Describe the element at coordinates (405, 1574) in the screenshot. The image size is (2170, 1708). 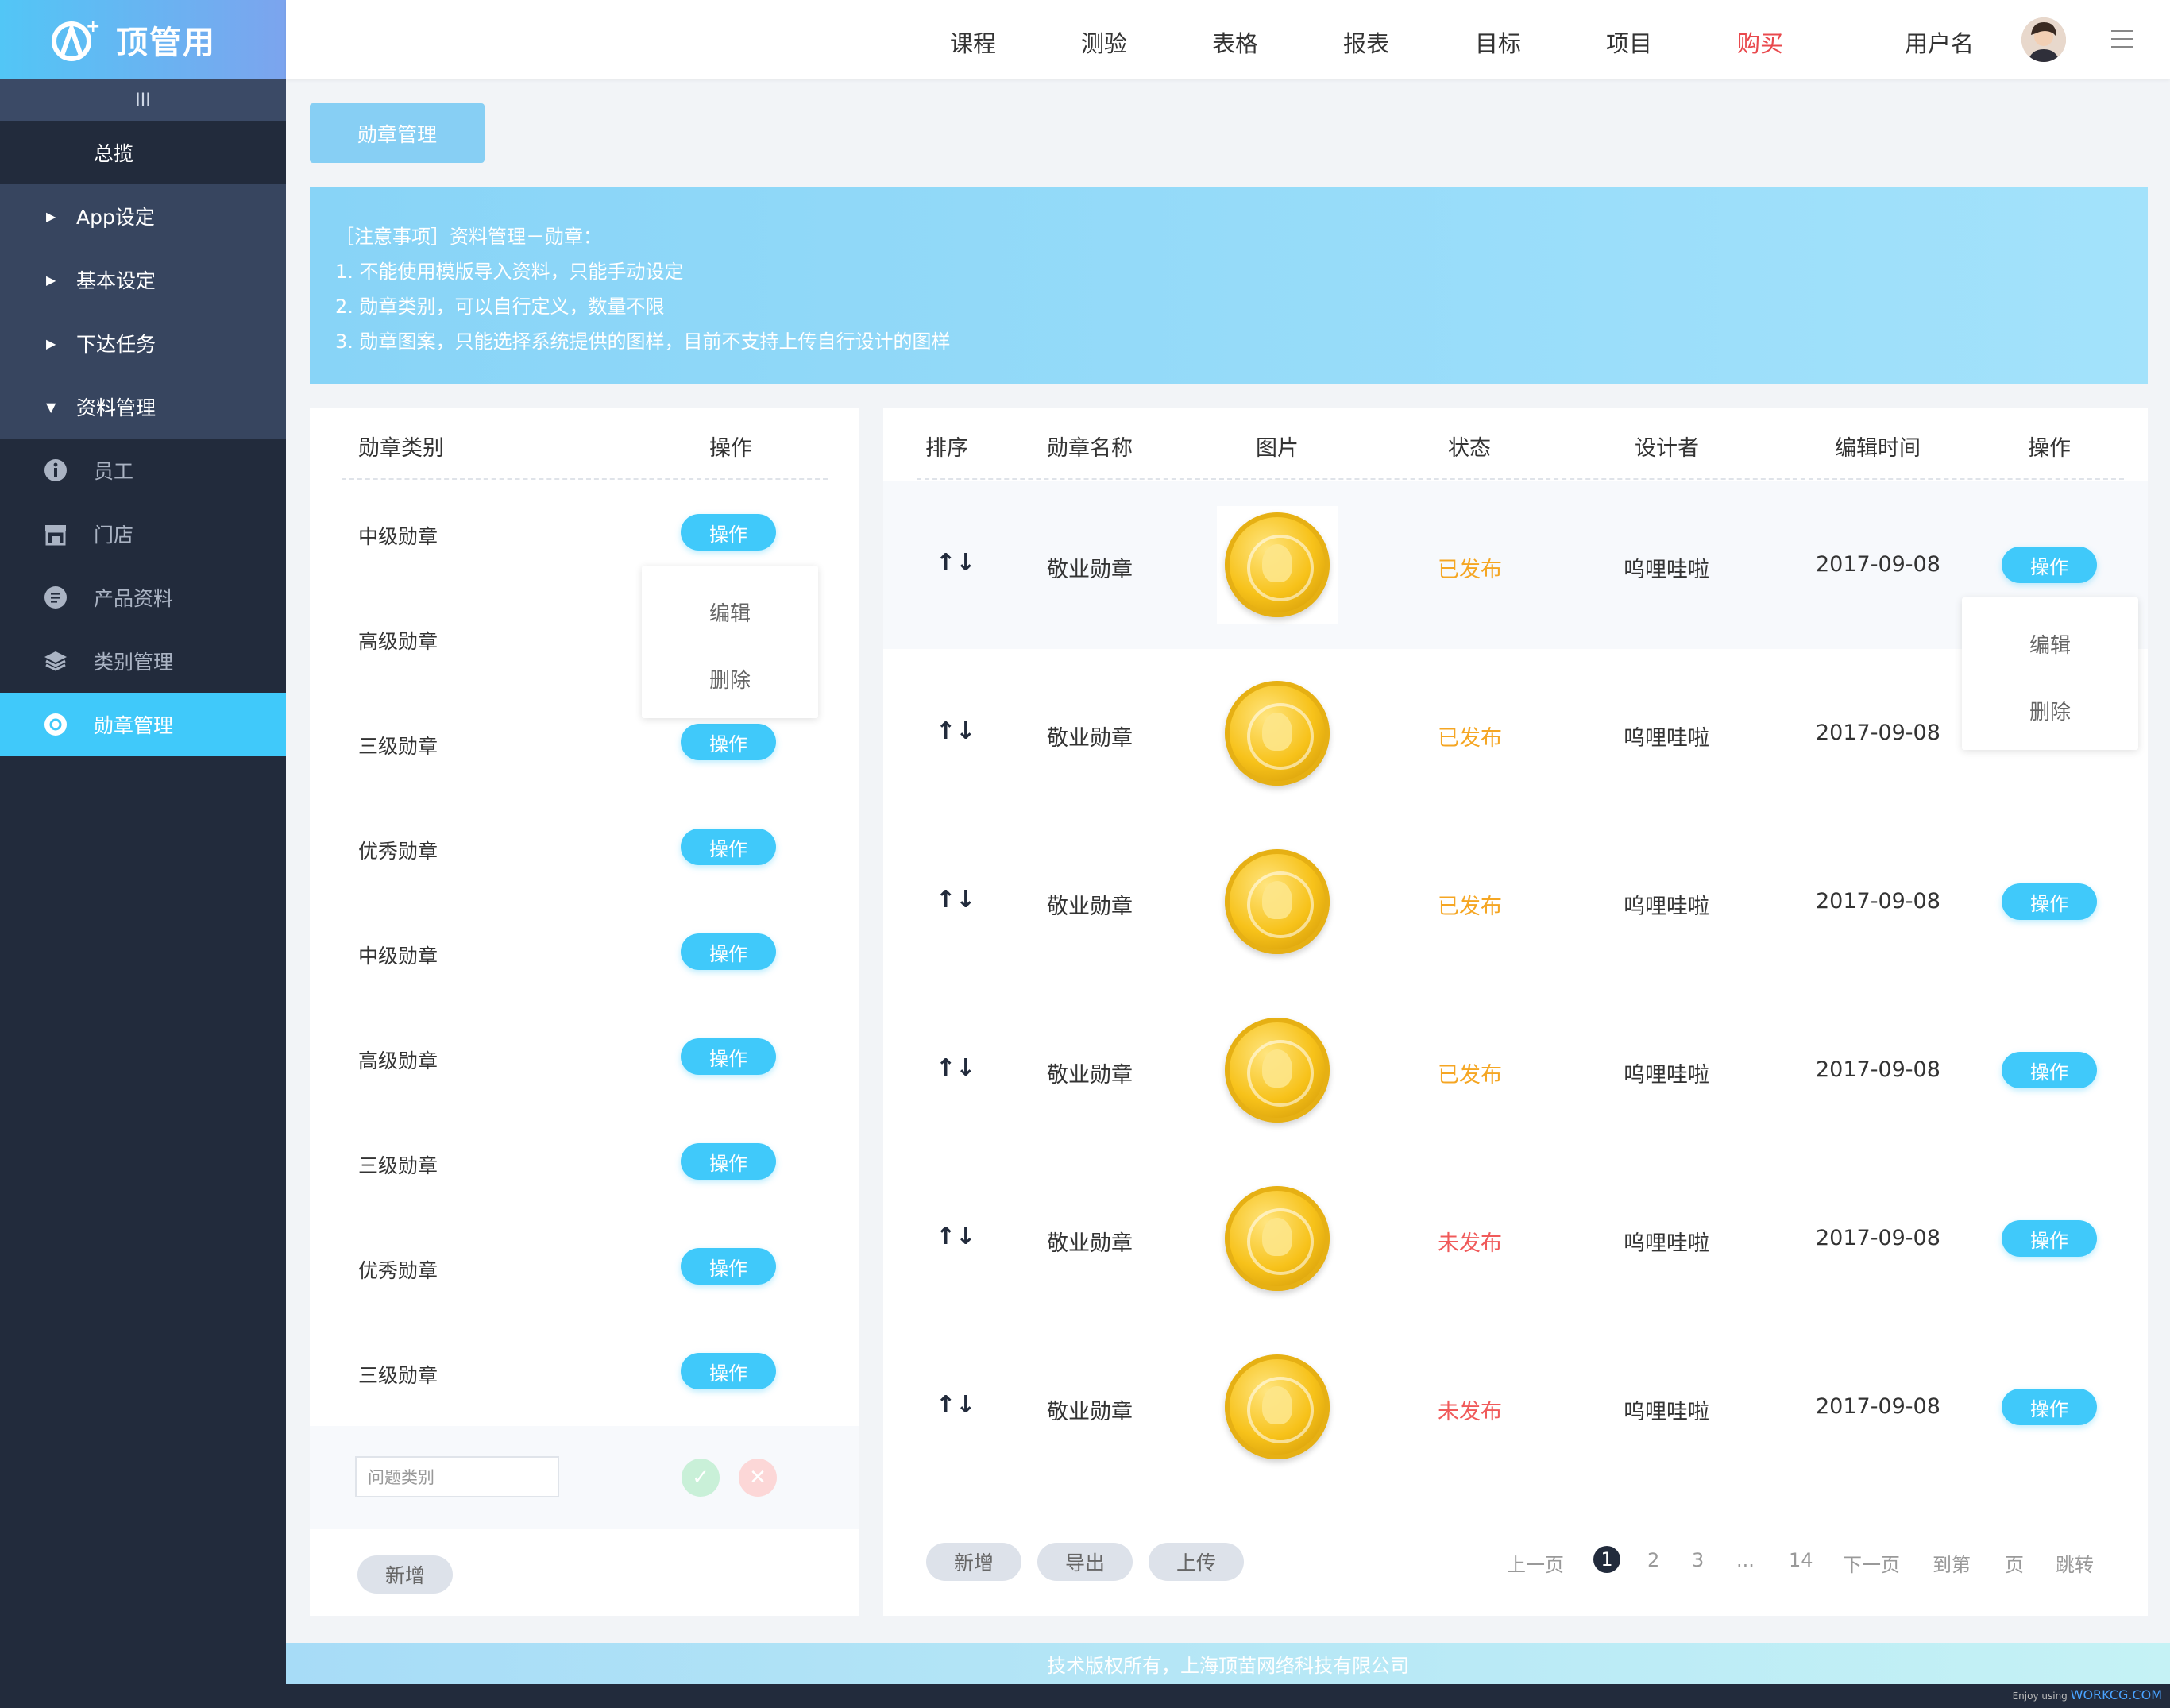
I see `add-category-button: 新增` at that location.